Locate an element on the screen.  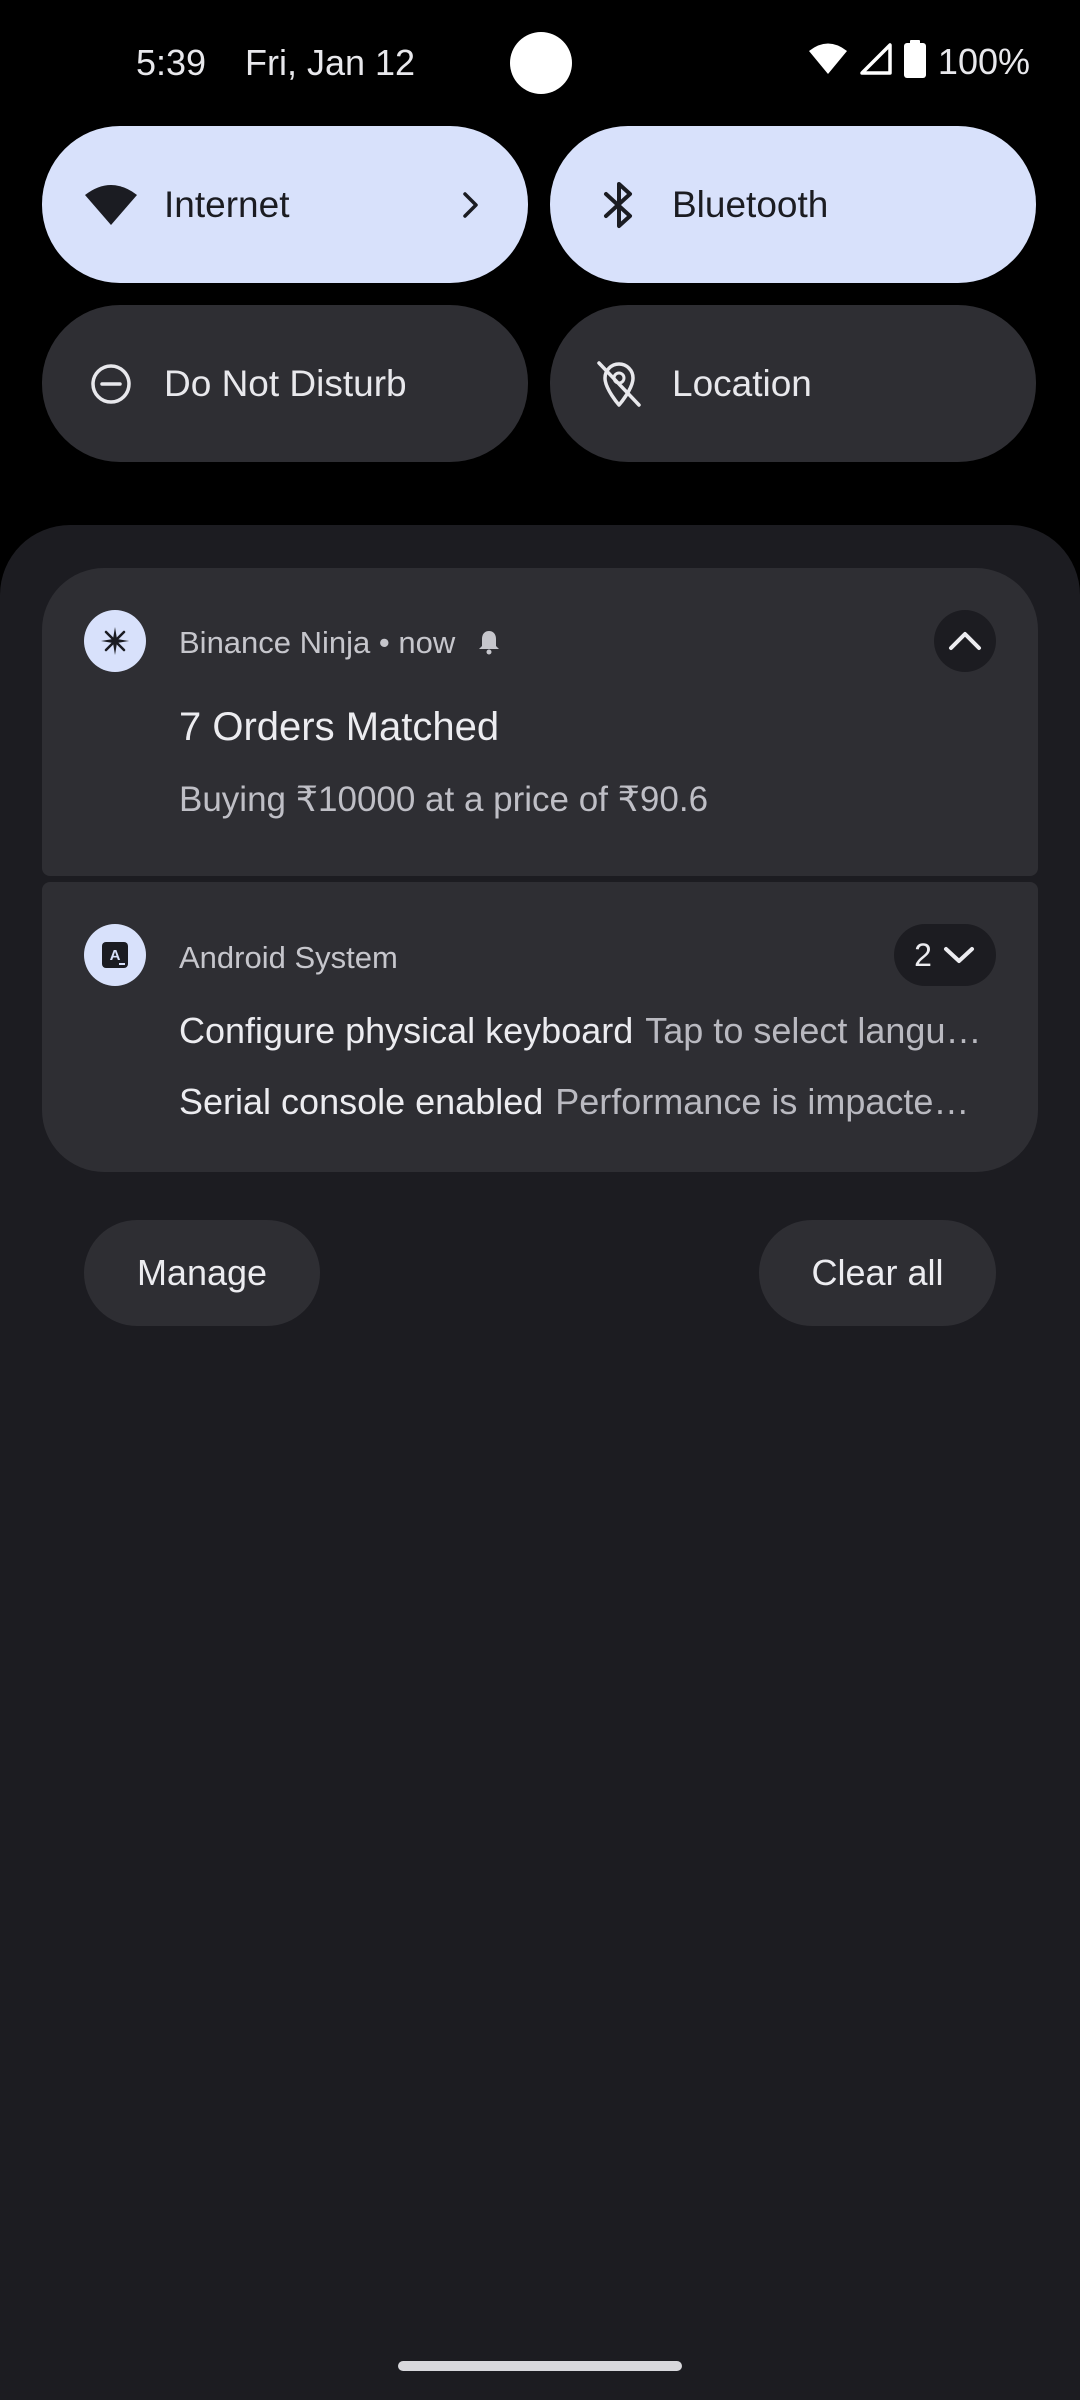
battery-icon is located at coordinates (914, 61).